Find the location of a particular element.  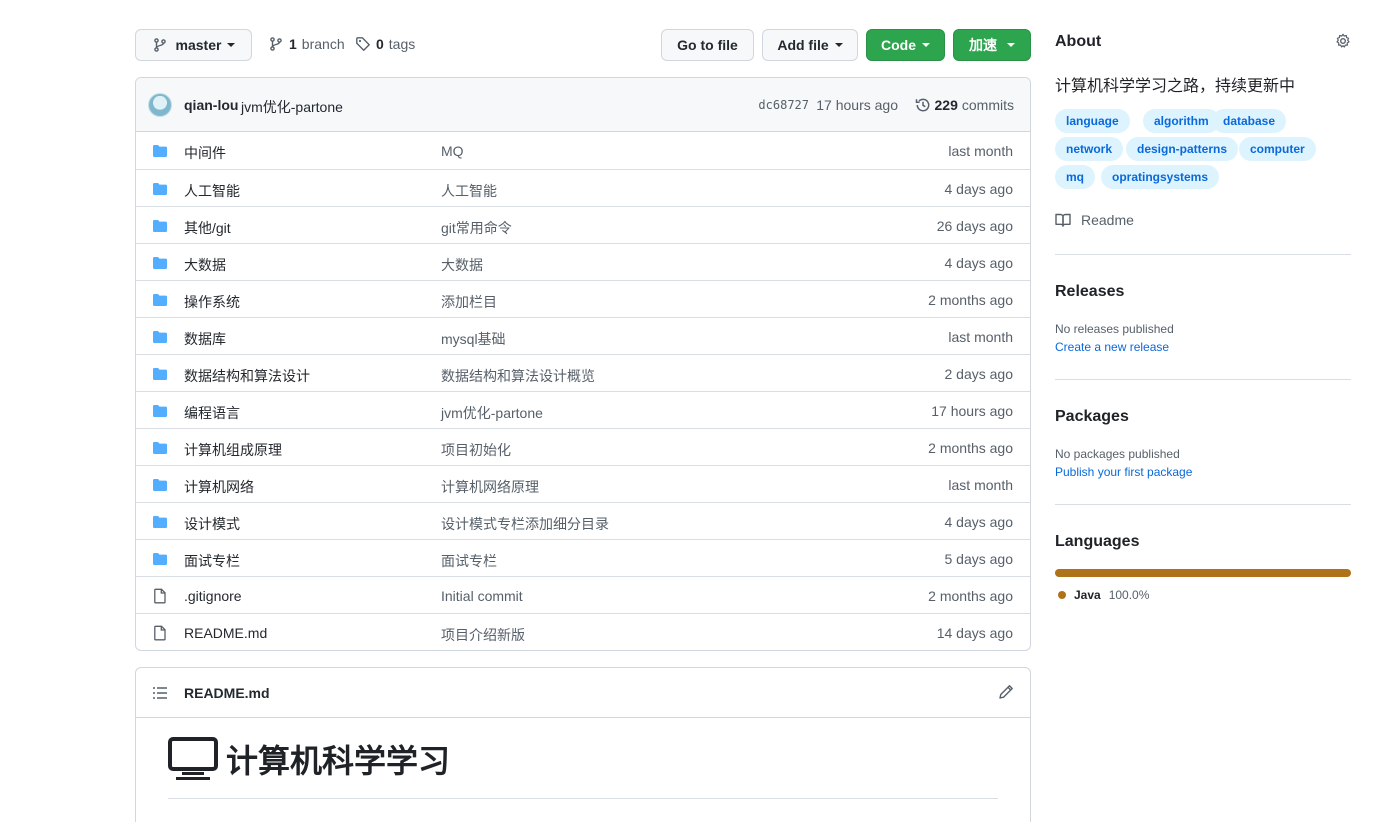

file-commit-message: Initial commit is located at coordinates (482, 596).